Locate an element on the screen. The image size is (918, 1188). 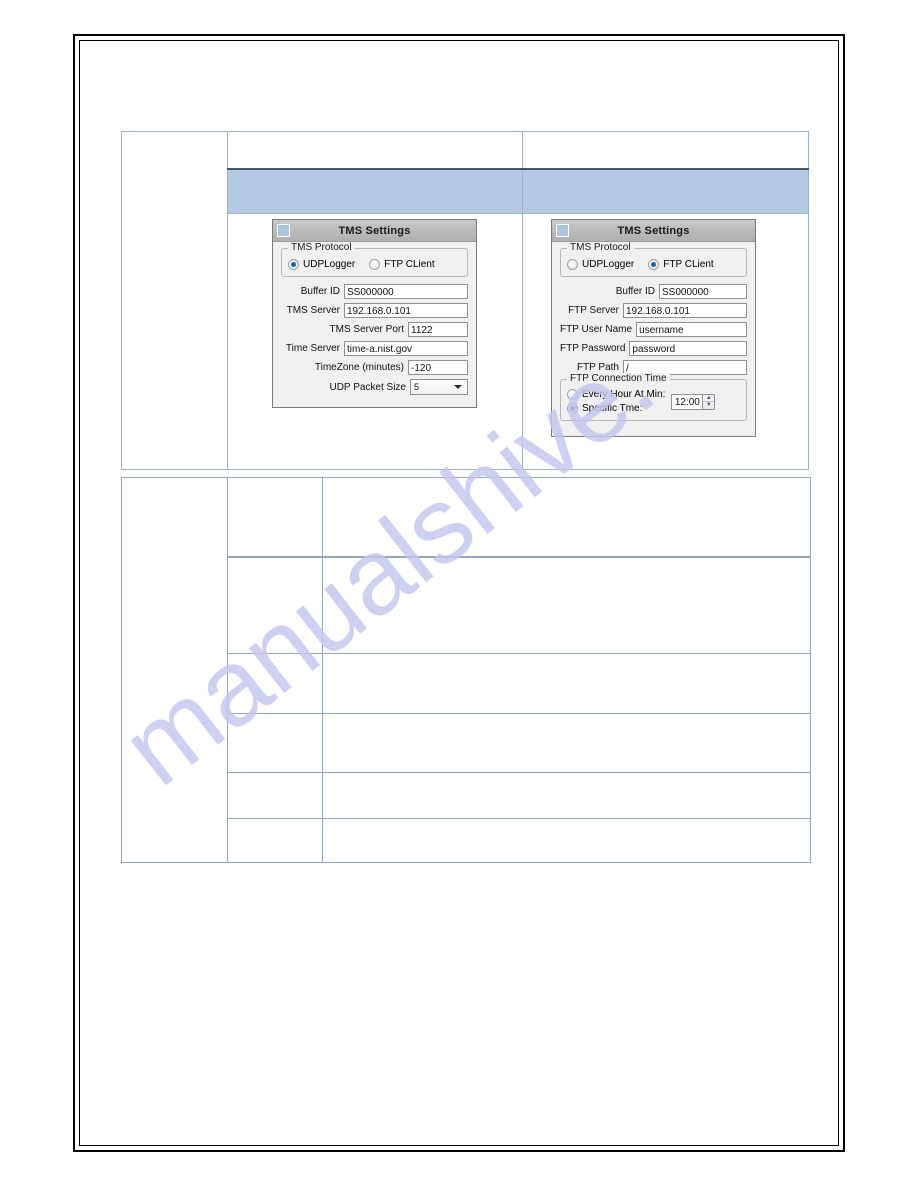
groupbox-legend: FTP Connection Time is located at coordinates (618, 378).